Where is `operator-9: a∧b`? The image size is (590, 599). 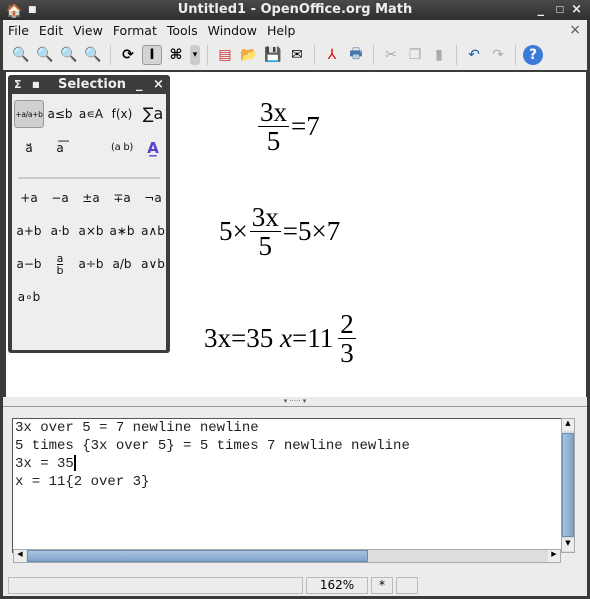
operator-9: a∧b is located at coordinates (153, 231).